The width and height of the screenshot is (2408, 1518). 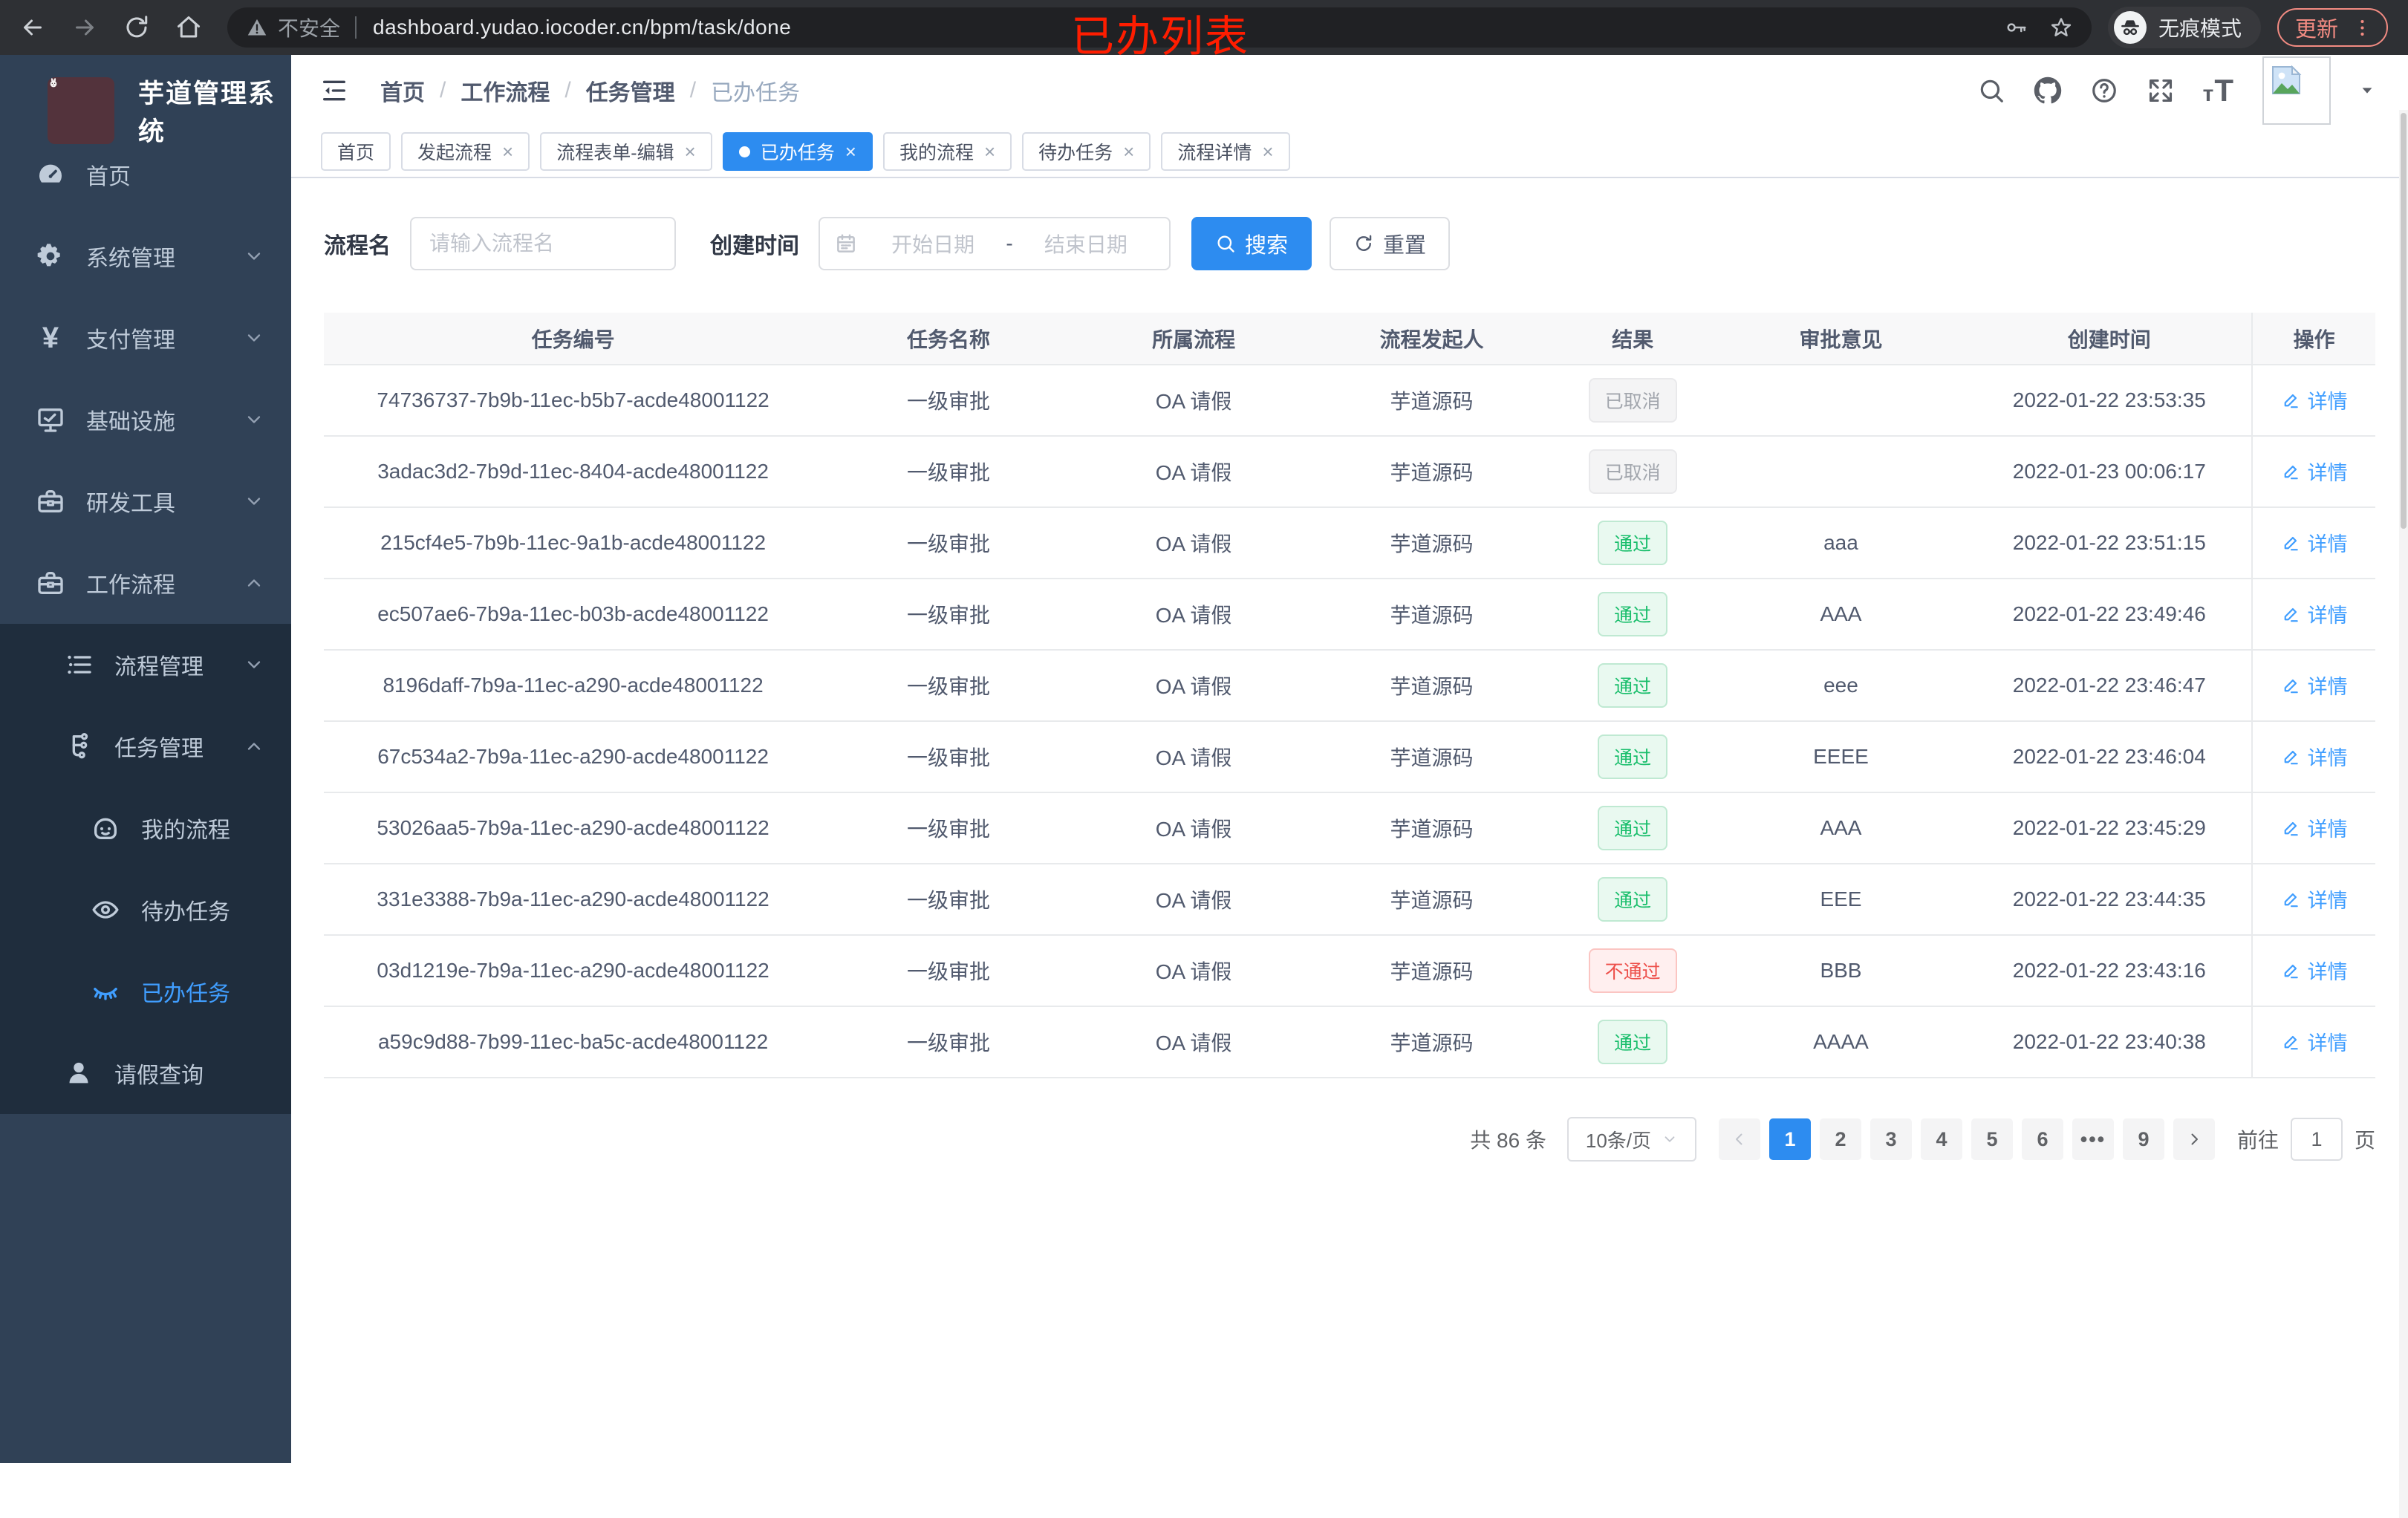 I want to click on update-button: 更新, so click(x=2333, y=27).